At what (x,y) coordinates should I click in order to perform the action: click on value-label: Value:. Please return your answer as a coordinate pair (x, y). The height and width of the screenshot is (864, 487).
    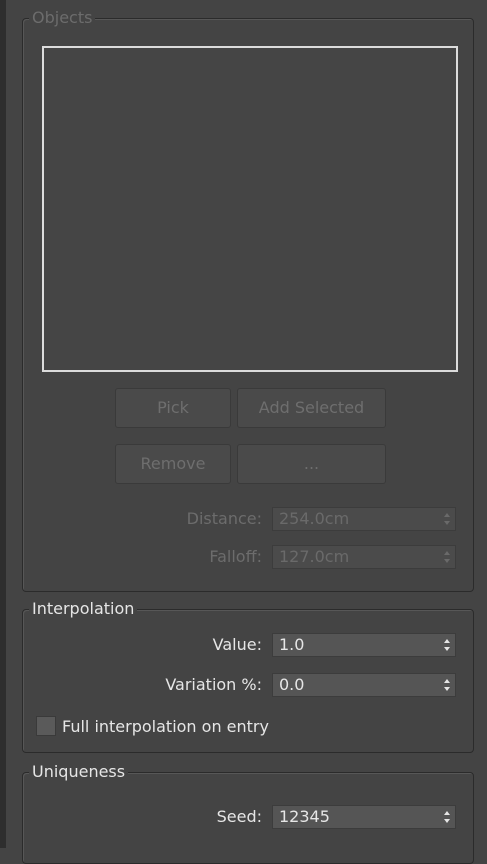
    Looking at the image, I should click on (237, 644).